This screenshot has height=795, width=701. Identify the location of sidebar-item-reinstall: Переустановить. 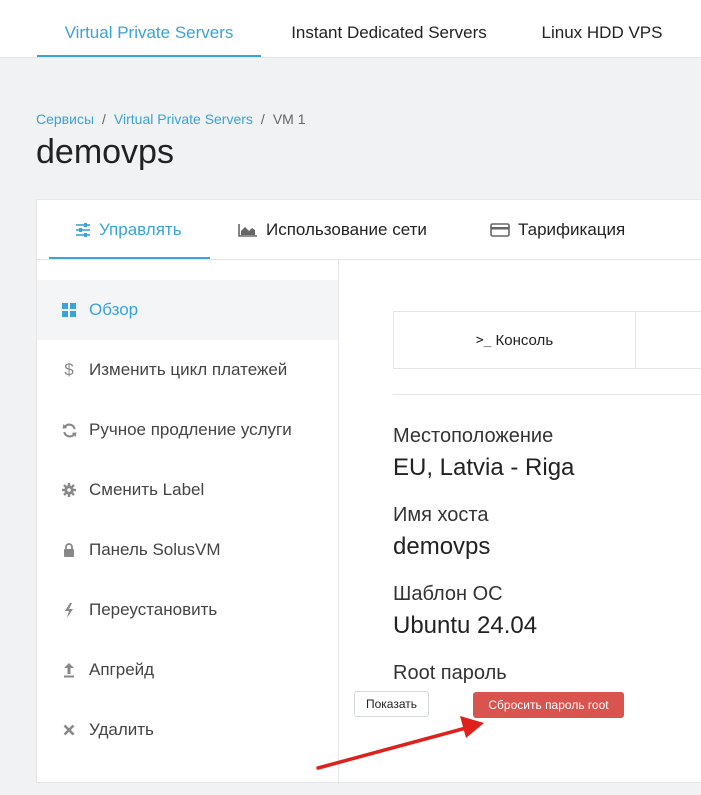
(187, 610).